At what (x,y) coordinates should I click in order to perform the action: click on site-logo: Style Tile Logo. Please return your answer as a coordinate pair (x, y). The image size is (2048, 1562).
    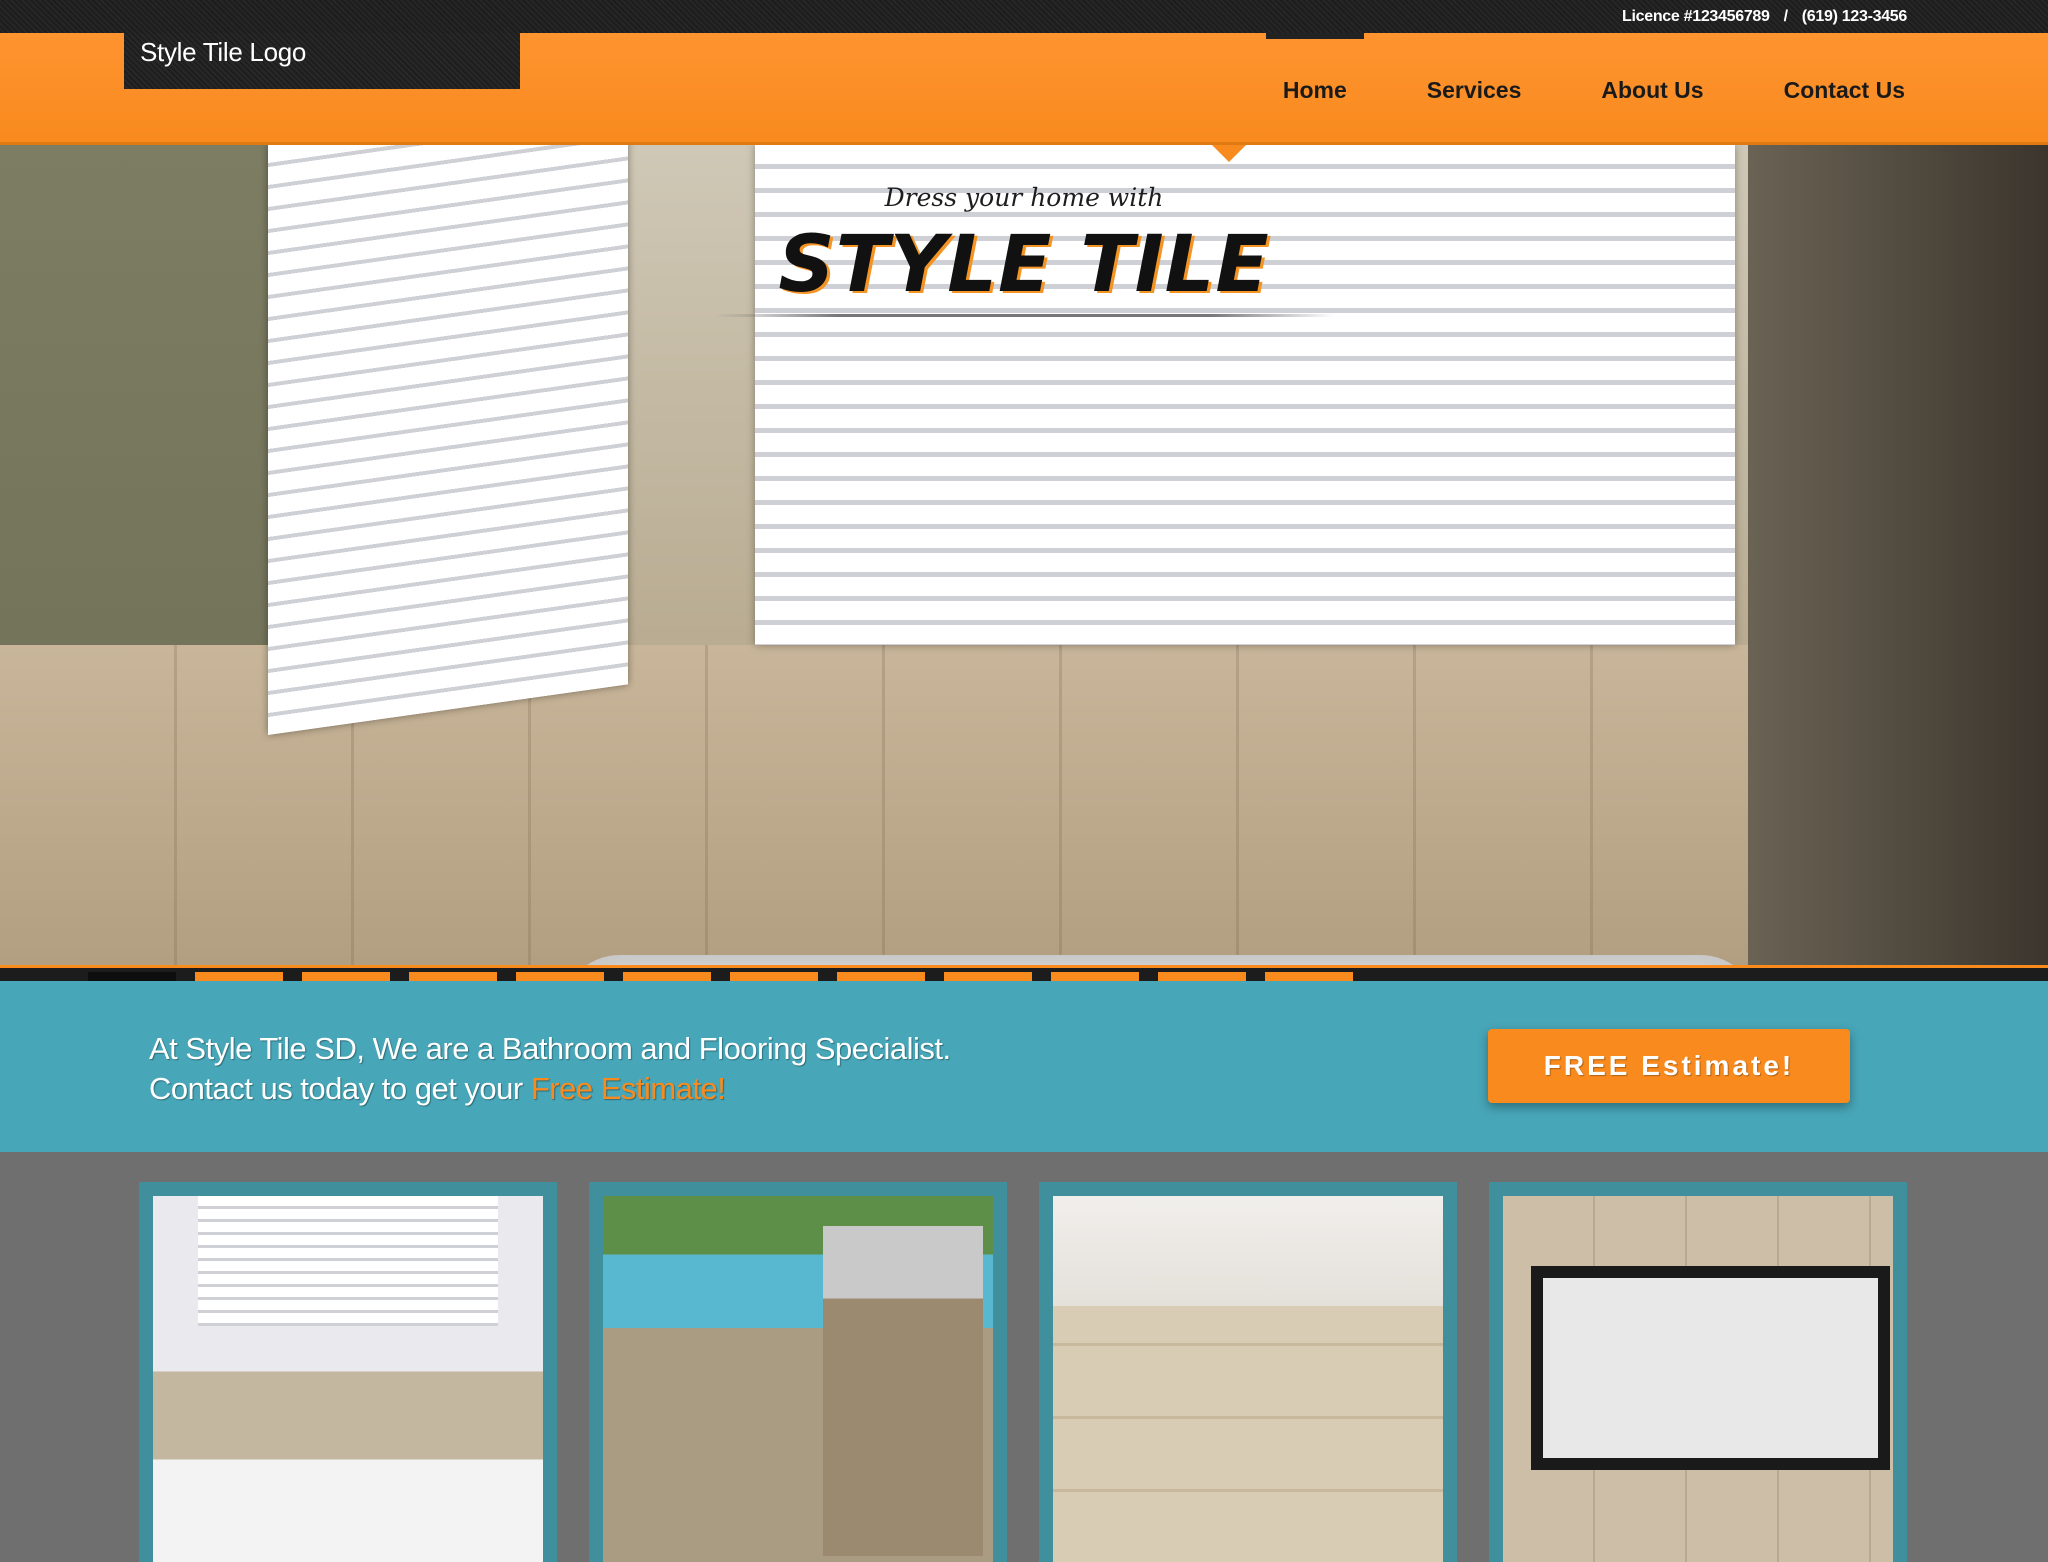
    Looking at the image, I should click on (322, 61).